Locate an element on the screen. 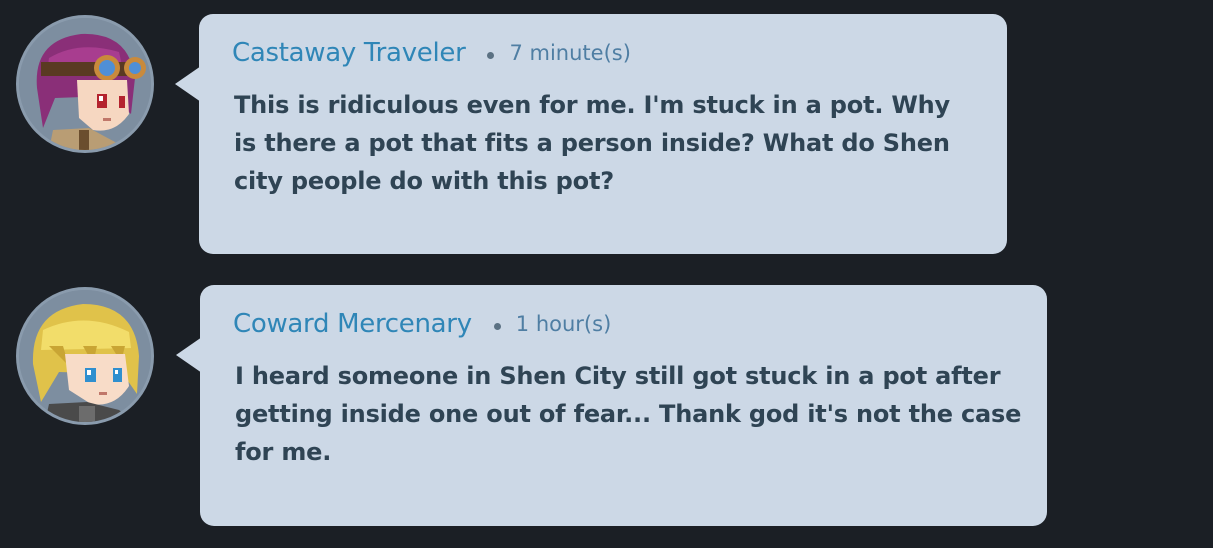 This screenshot has height=548, width=1213. author-name: Coward Mercenary is located at coordinates (352, 324).